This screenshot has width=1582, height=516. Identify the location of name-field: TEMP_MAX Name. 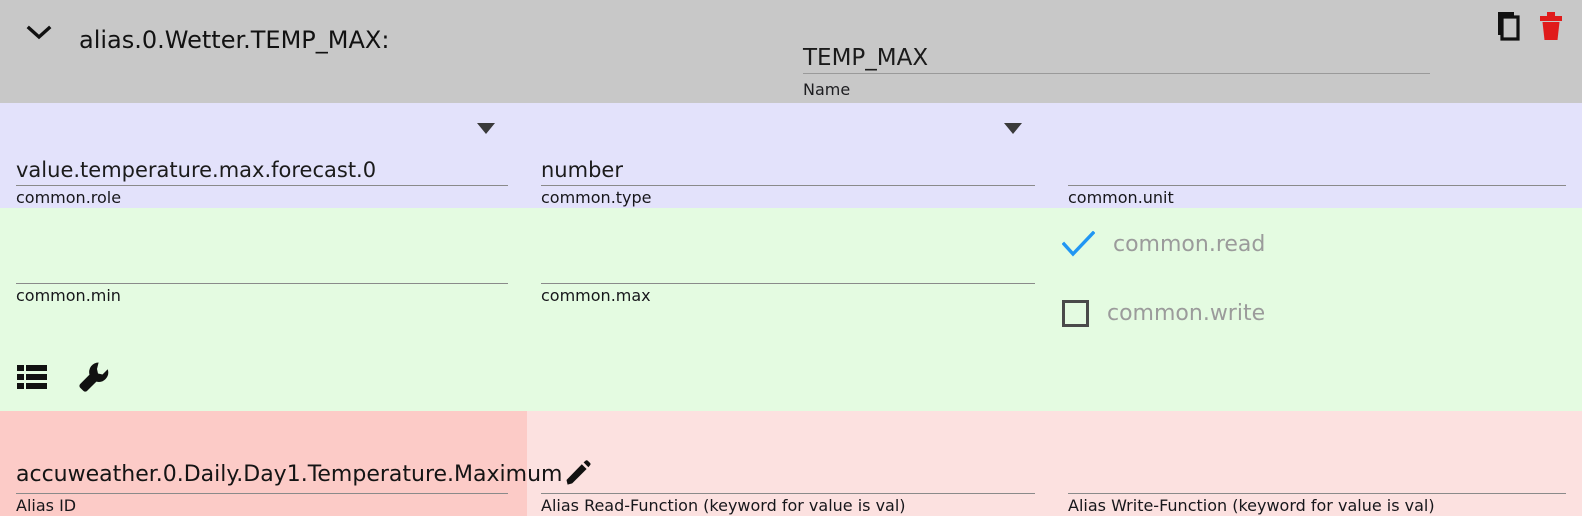
(1116, 56).